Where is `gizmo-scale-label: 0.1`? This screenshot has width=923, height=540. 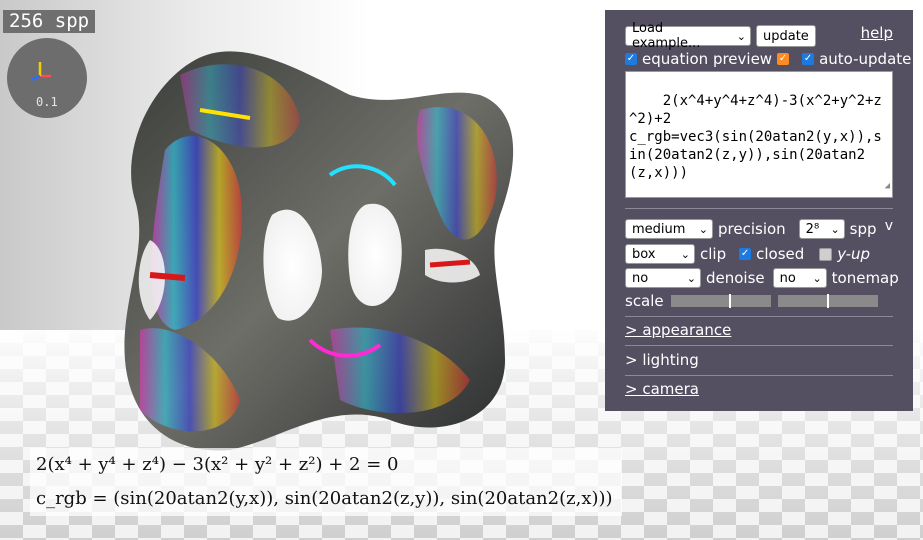
gizmo-scale-label: 0.1 is located at coordinates (47, 102).